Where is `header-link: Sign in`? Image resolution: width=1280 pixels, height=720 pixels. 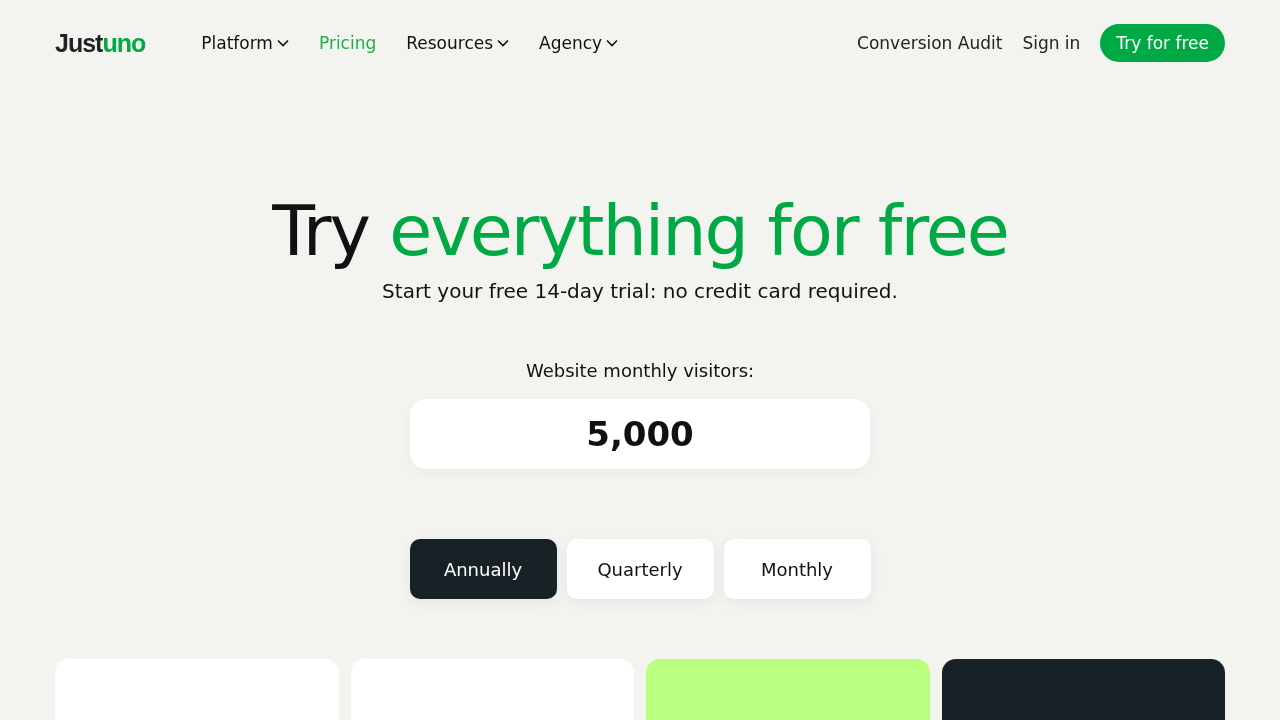 header-link: Sign in is located at coordinates (1051, 43).